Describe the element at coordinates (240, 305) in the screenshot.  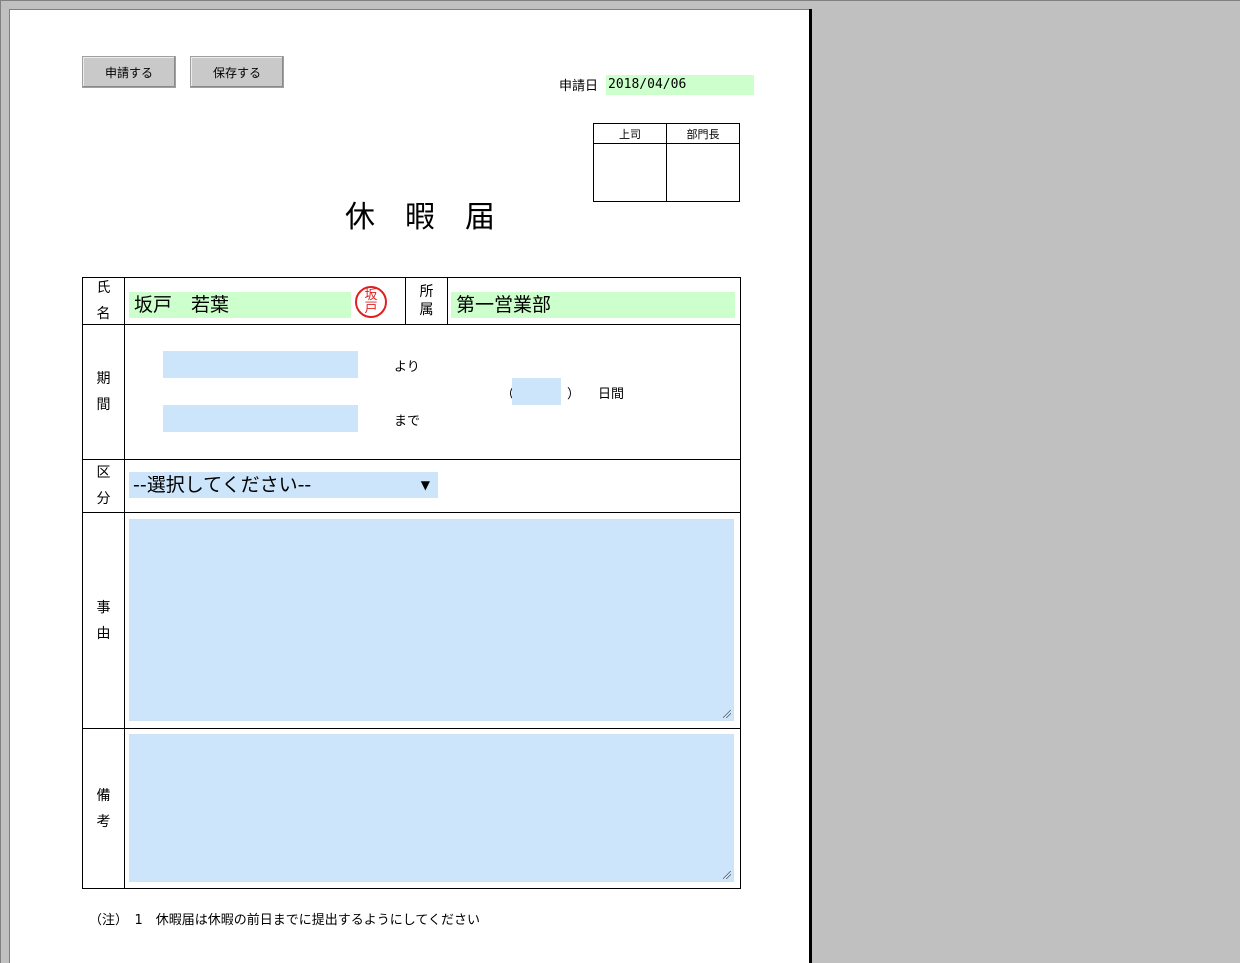
I see `name-field: 坂戸 若葉` at that location.